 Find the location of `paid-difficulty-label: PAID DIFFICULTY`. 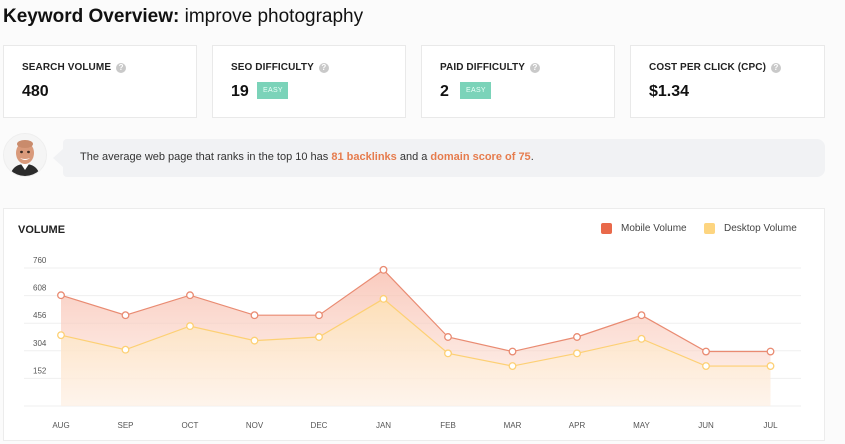

paid-difficulty-label: PAID DIFFICULTY is located at coordinates (483, 67).